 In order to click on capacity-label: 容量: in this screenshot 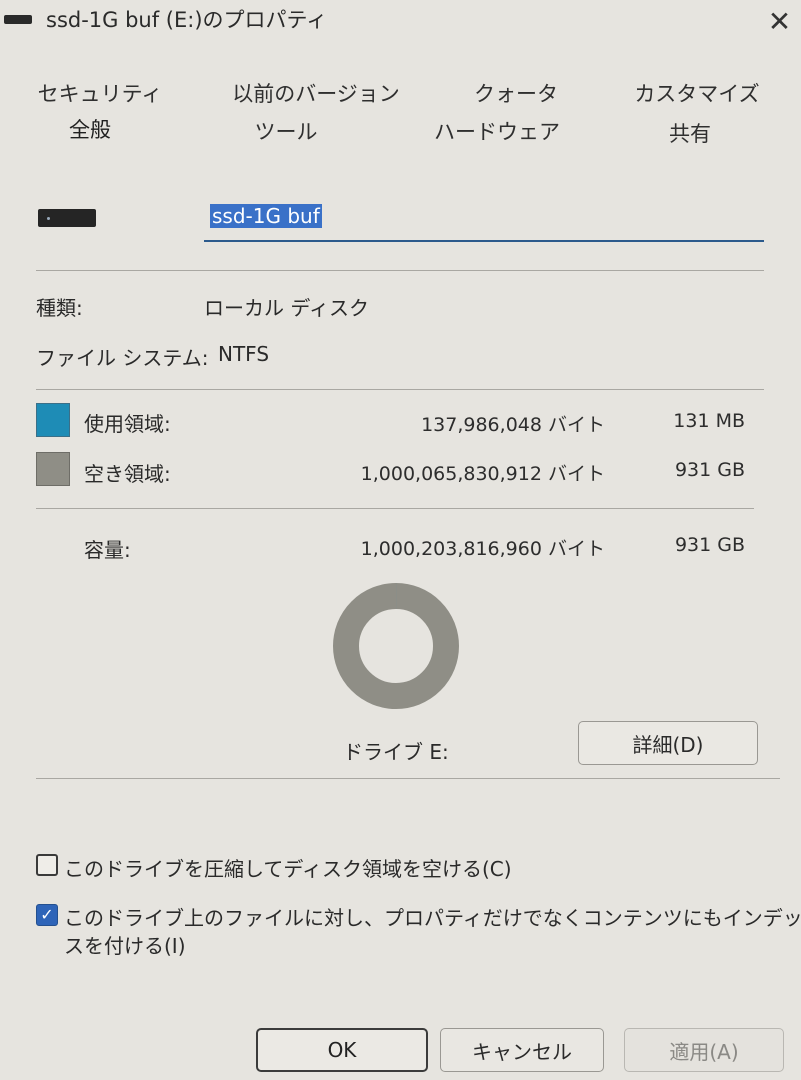, I will do `click(107, 550)`.